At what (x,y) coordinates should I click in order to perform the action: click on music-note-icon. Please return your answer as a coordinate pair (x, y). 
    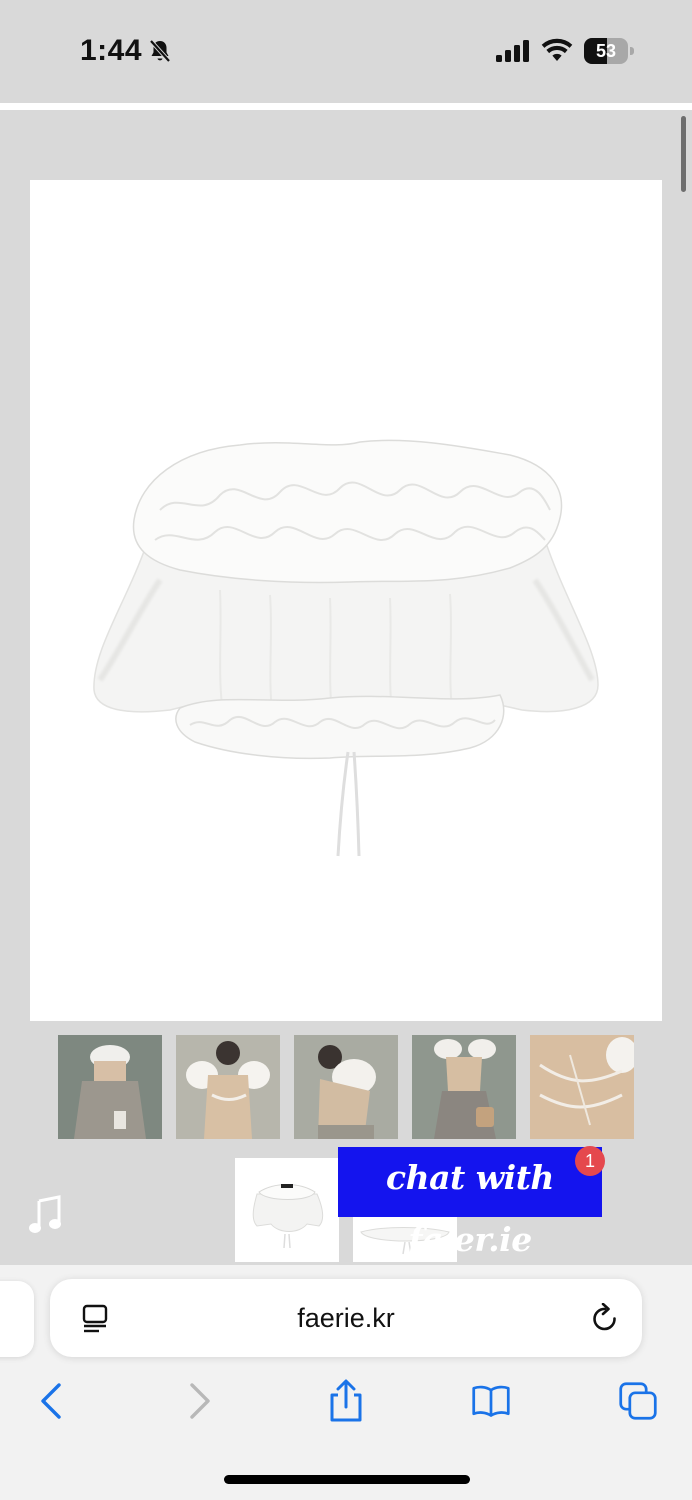
    Looking at the image, I should click on (45, 1215).